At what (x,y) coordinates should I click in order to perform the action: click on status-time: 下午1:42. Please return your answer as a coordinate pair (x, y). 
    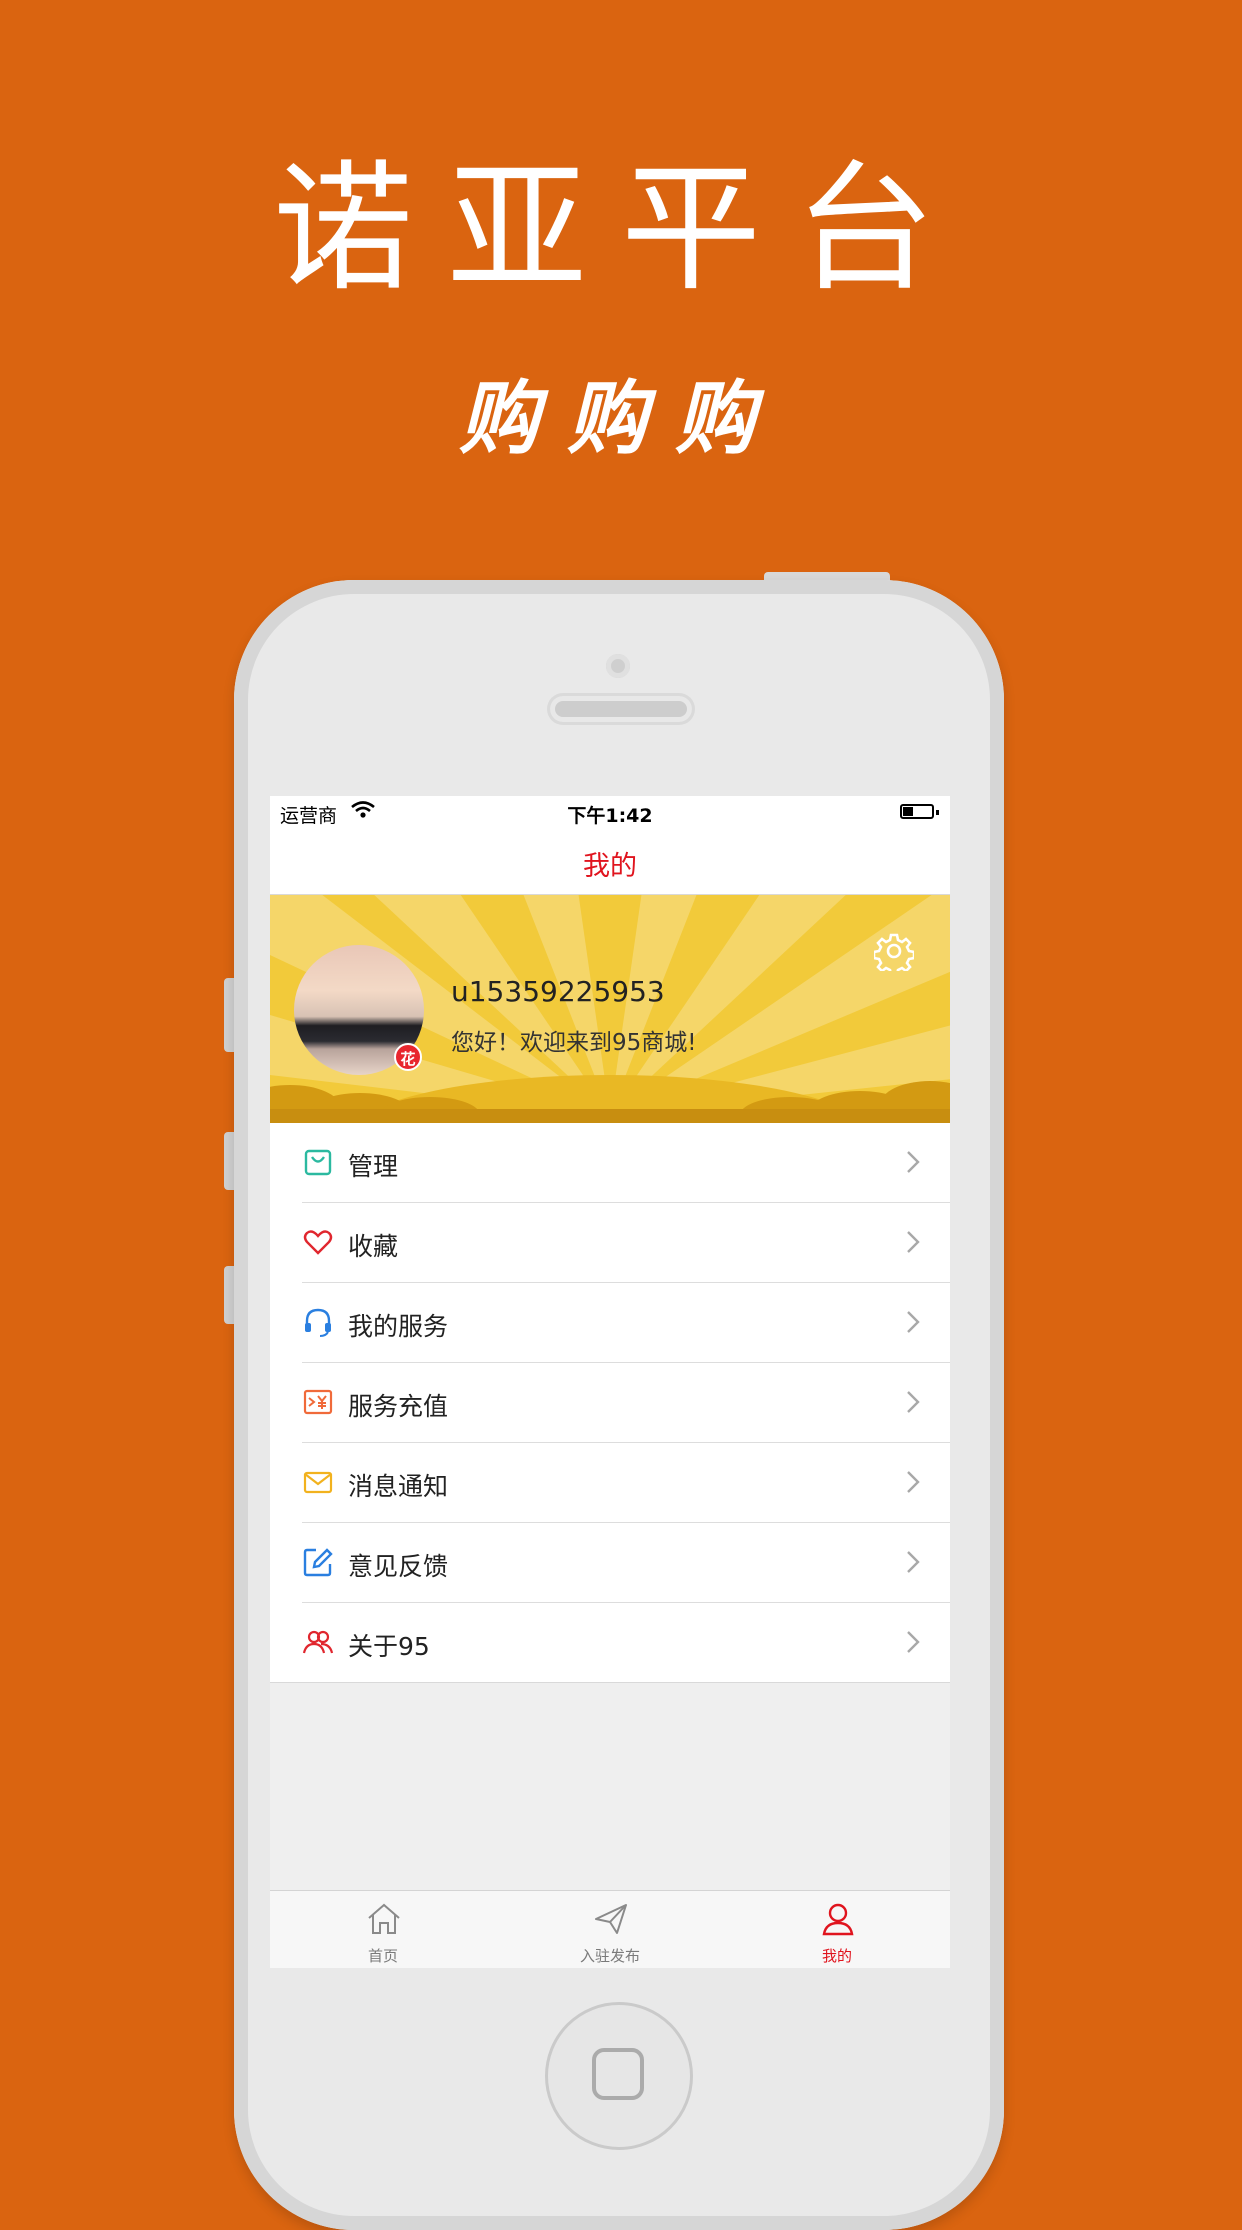
    Looking at the image, I should click on (610, 816).